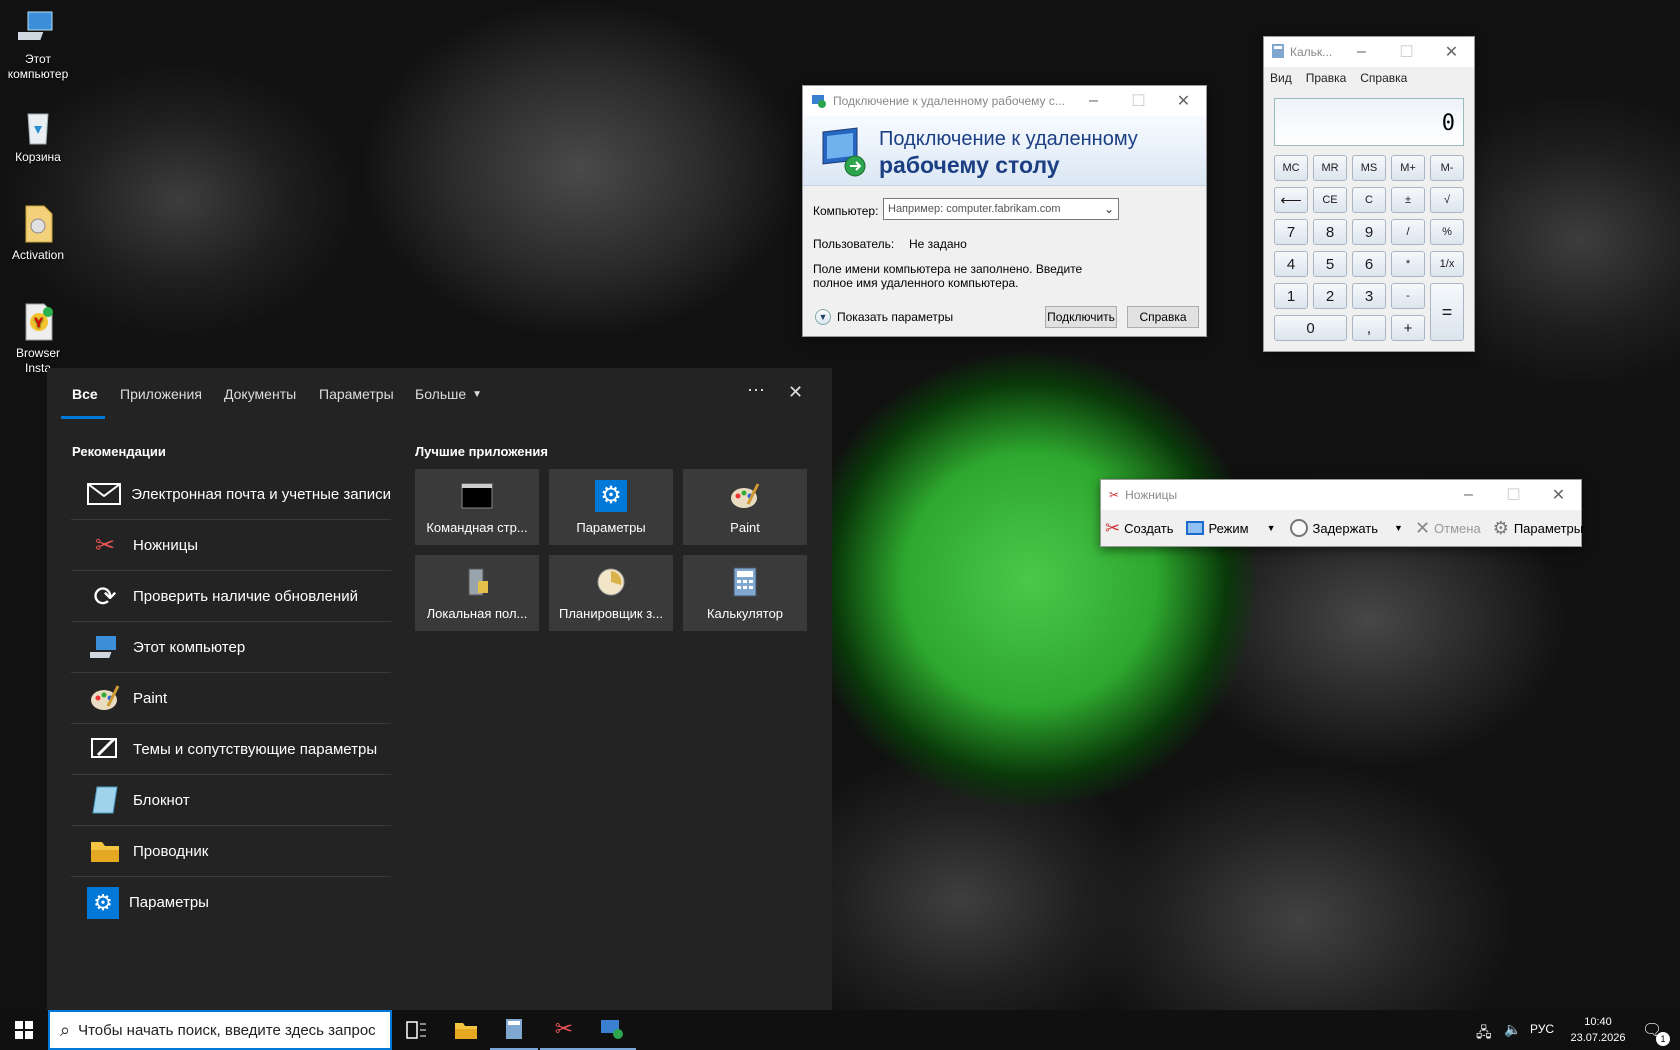 This screenshot has height=1050, width=1680. I want to click on digit-7-button: 7, so click(1291, 232).